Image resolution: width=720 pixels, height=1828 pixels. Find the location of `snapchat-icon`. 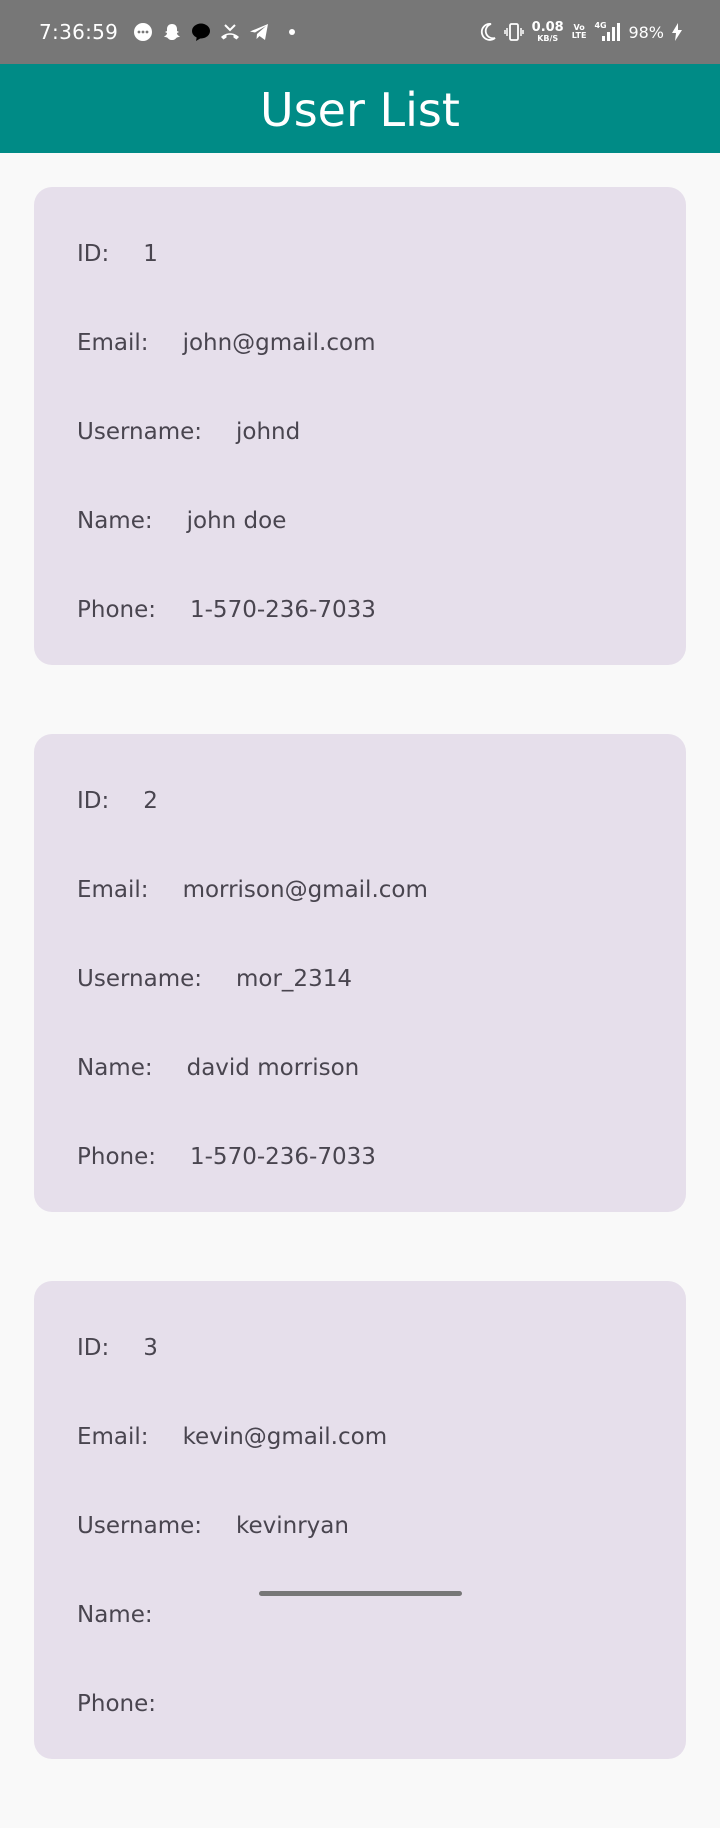

snapchat-icon is located at coordinates (172, 32).